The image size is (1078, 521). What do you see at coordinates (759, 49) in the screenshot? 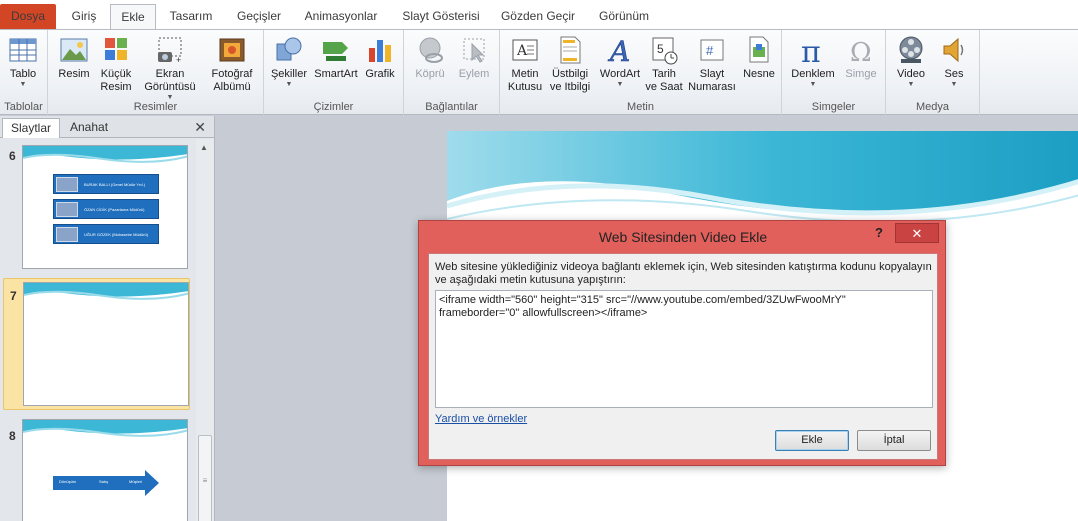
I see `object-icon` at bounding box center [759, 49].